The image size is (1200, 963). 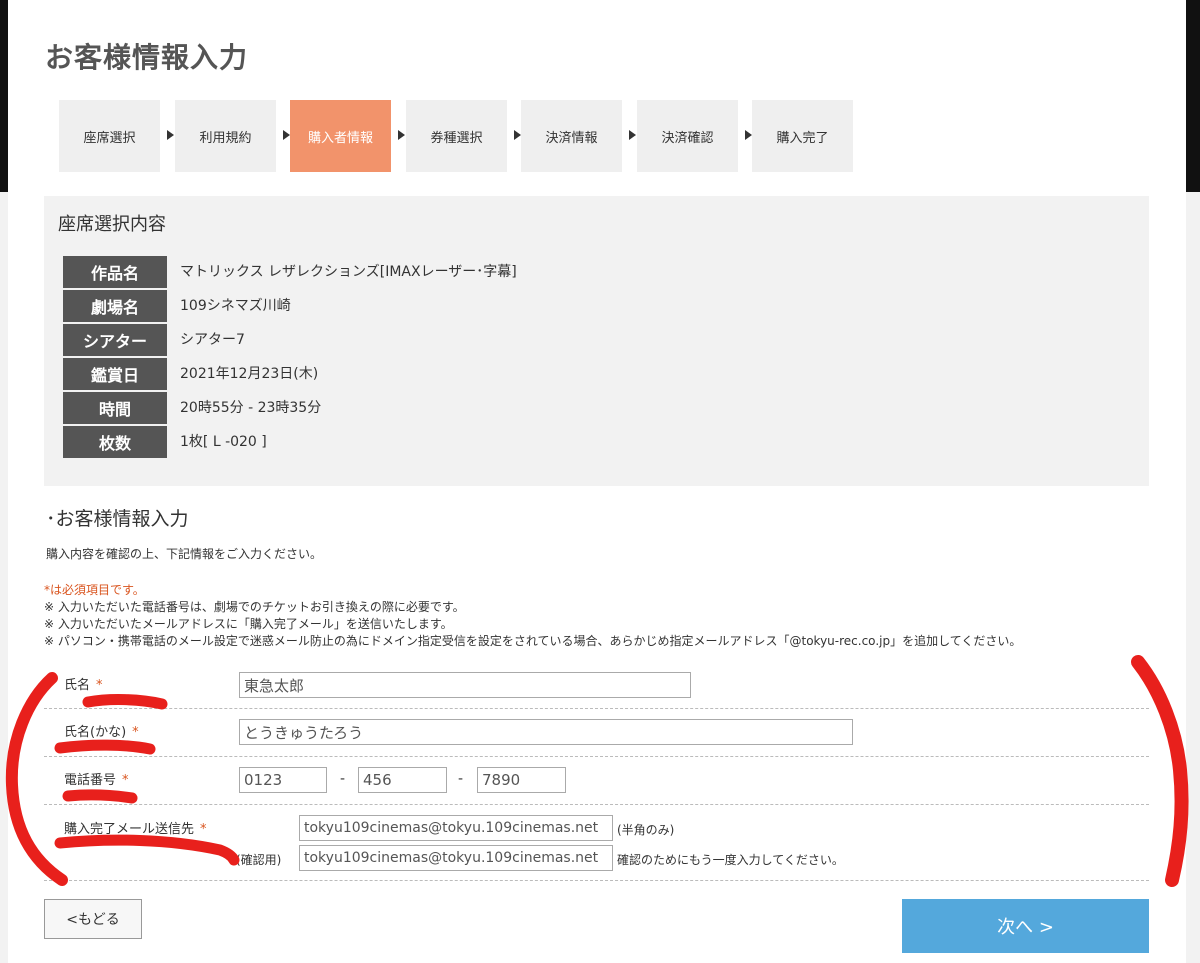 I want to click on name-label-text: 氏名, so click(x=77, y=685).